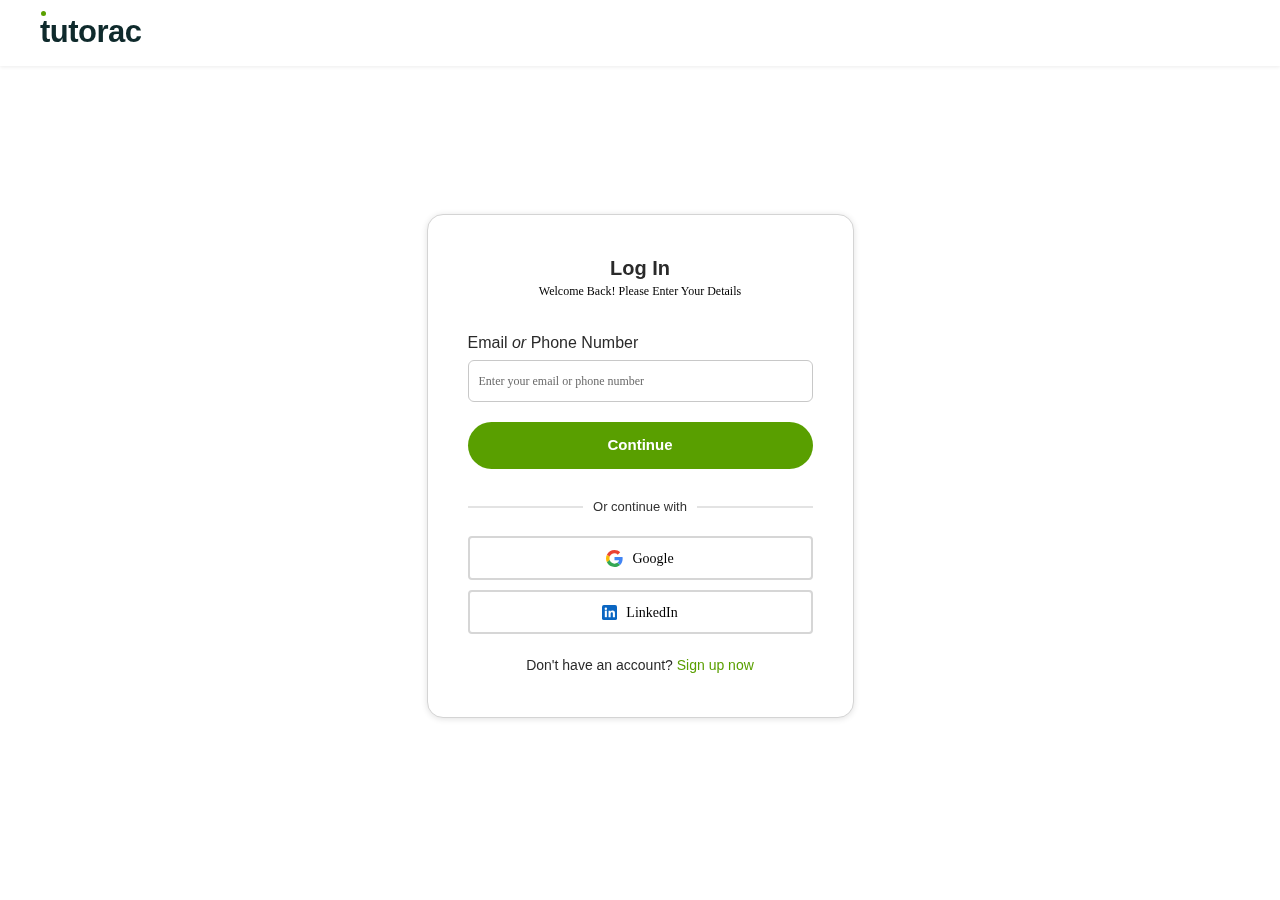  What do you see at coordinates (610, 612) in the screenshot?
I see `linkedin-logo-icon` at bounding box center [610, 612].